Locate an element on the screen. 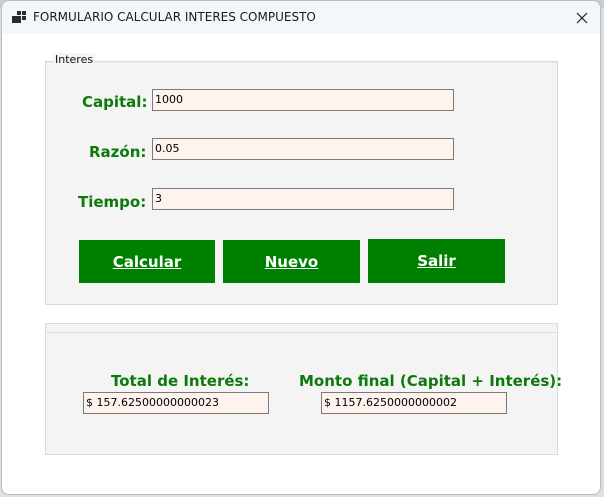  monto-final-output: $ 1157.6250000000002 is located at coordinates (414, 403).